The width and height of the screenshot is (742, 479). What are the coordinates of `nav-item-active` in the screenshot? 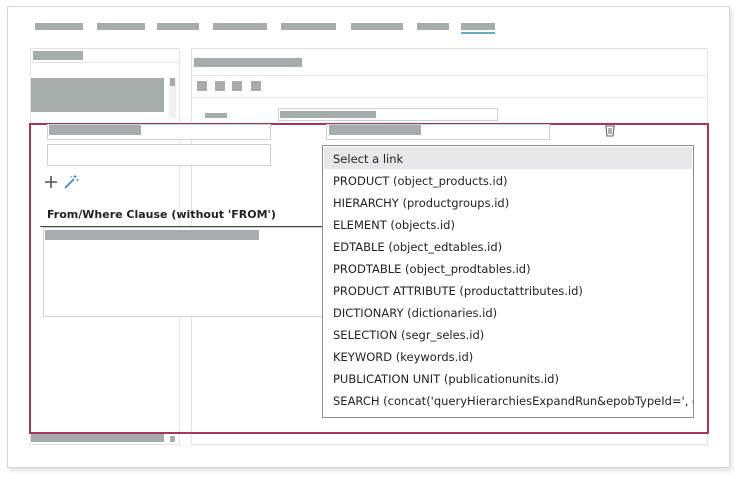 It's located at (478, 26).